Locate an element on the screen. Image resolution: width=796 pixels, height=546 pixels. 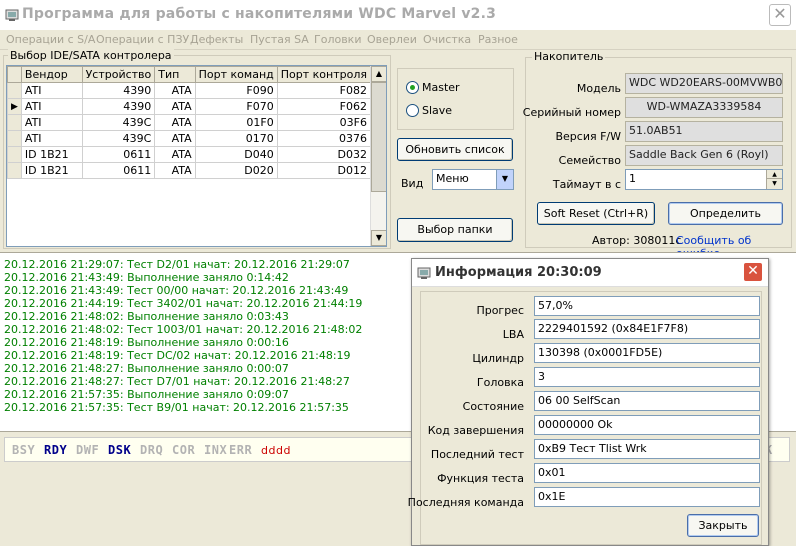
model-field: WDC WD20EARS-00MVWB0 is located at coordinates (704, 83).